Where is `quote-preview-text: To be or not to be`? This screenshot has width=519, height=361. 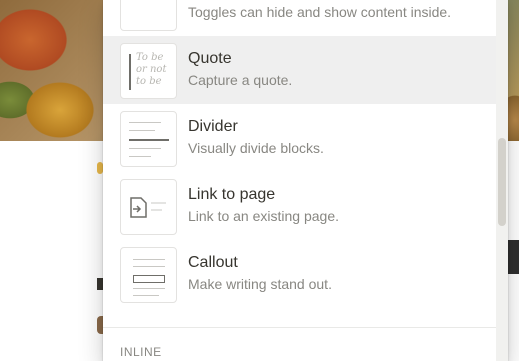
quote-preview-text: To be or not to be is located at coordinates (151, 69).